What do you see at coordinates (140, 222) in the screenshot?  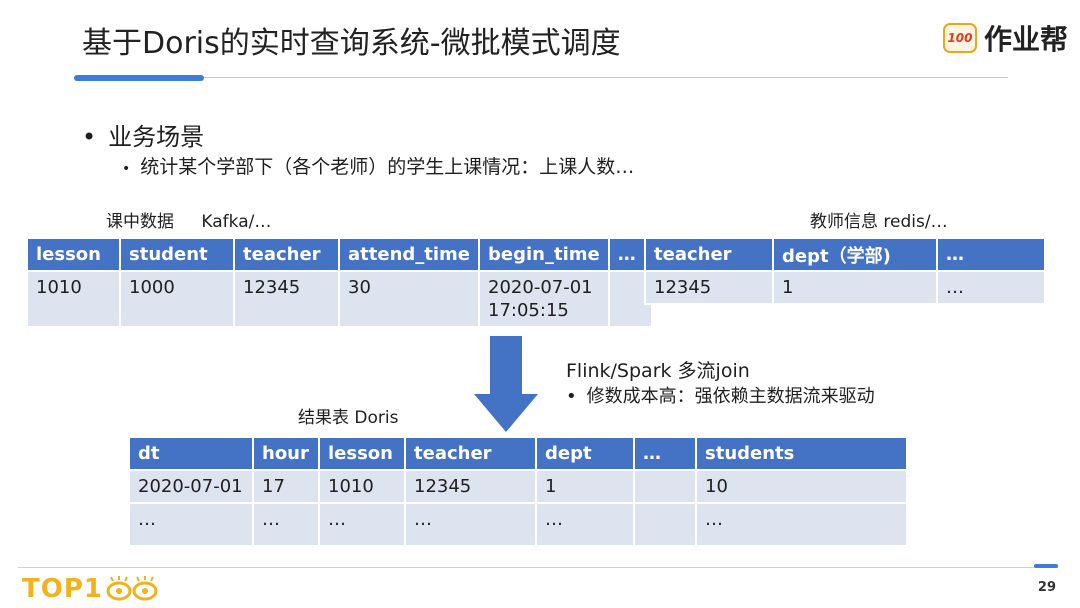 I see `kafka-caption-name: 课中数据` at bounding box center [140, 222].